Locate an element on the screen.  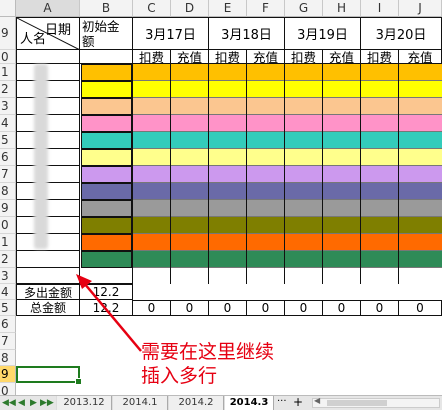
last-sheet-icon: ▶▶ is located at coordinates (47, 403).